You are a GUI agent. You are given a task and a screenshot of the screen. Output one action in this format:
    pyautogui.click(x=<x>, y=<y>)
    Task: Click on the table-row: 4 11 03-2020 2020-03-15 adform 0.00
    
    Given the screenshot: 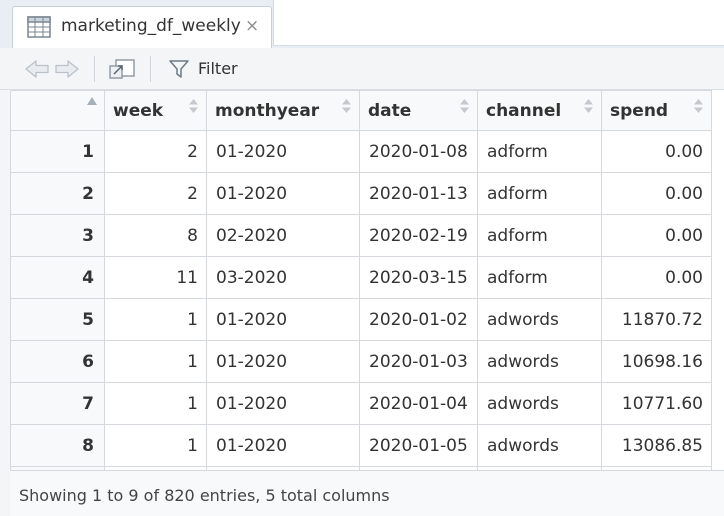 What is the action you would take?
    pyautogui.click(x=361, y=277)
    